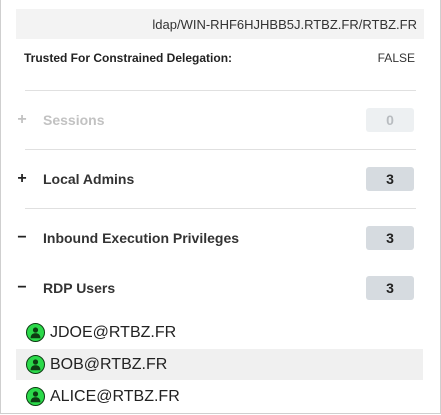 The width and height of the screenshot is (441, 415). I want to click on section-rdp-users: − RDP Users 3, so click(213, 288).